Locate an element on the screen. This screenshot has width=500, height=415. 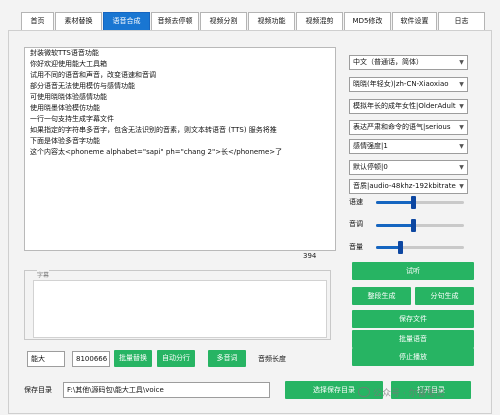
text-line: 如果指定的字符串多音字，包含无法识别的音素，则文本转语音 (TTS) 服务将推 is located at coordinates (153, 130).